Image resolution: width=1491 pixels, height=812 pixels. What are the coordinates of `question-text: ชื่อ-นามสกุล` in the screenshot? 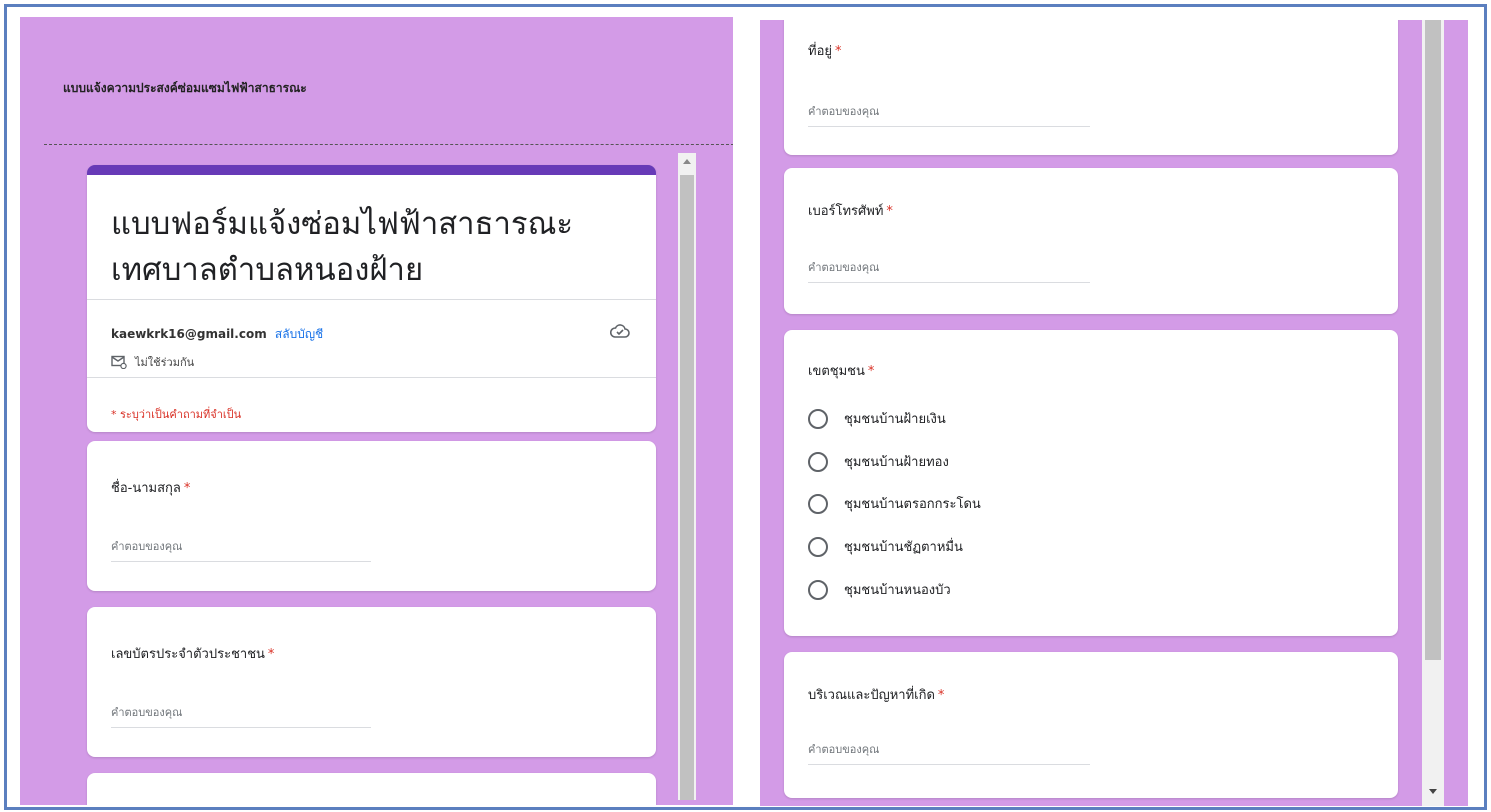 It's located at (146, 488).